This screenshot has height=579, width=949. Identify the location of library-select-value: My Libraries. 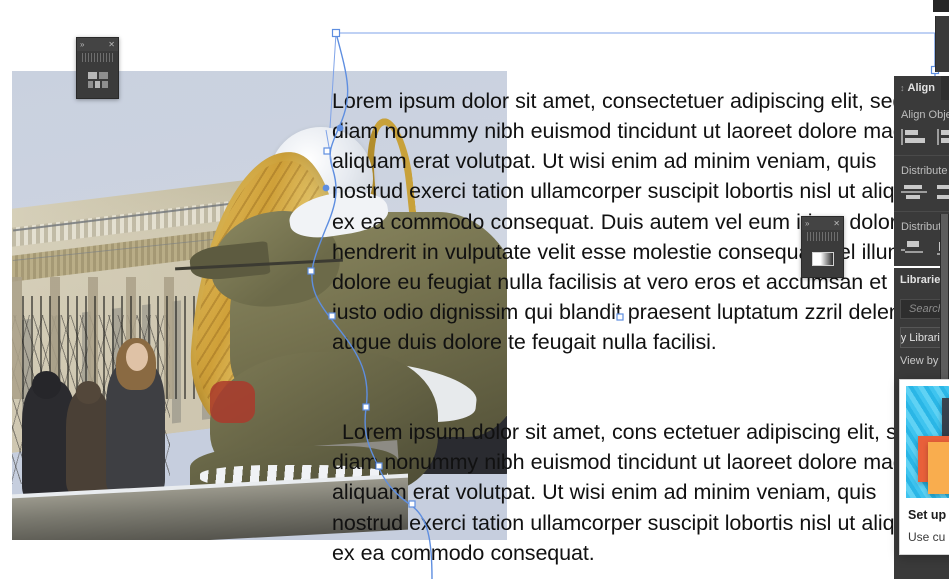
(921, 337).